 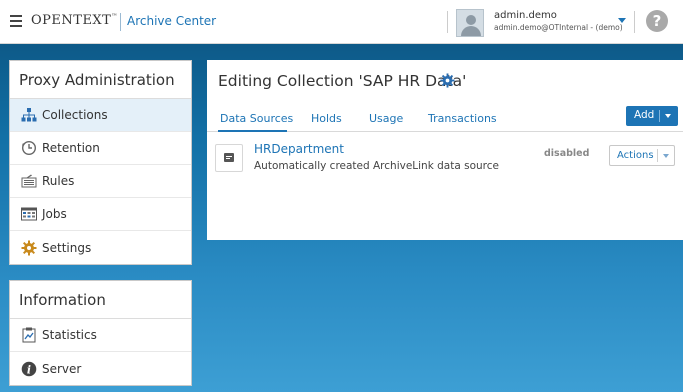 I want to click on help-icon: ?, so click(x=657, y=21).